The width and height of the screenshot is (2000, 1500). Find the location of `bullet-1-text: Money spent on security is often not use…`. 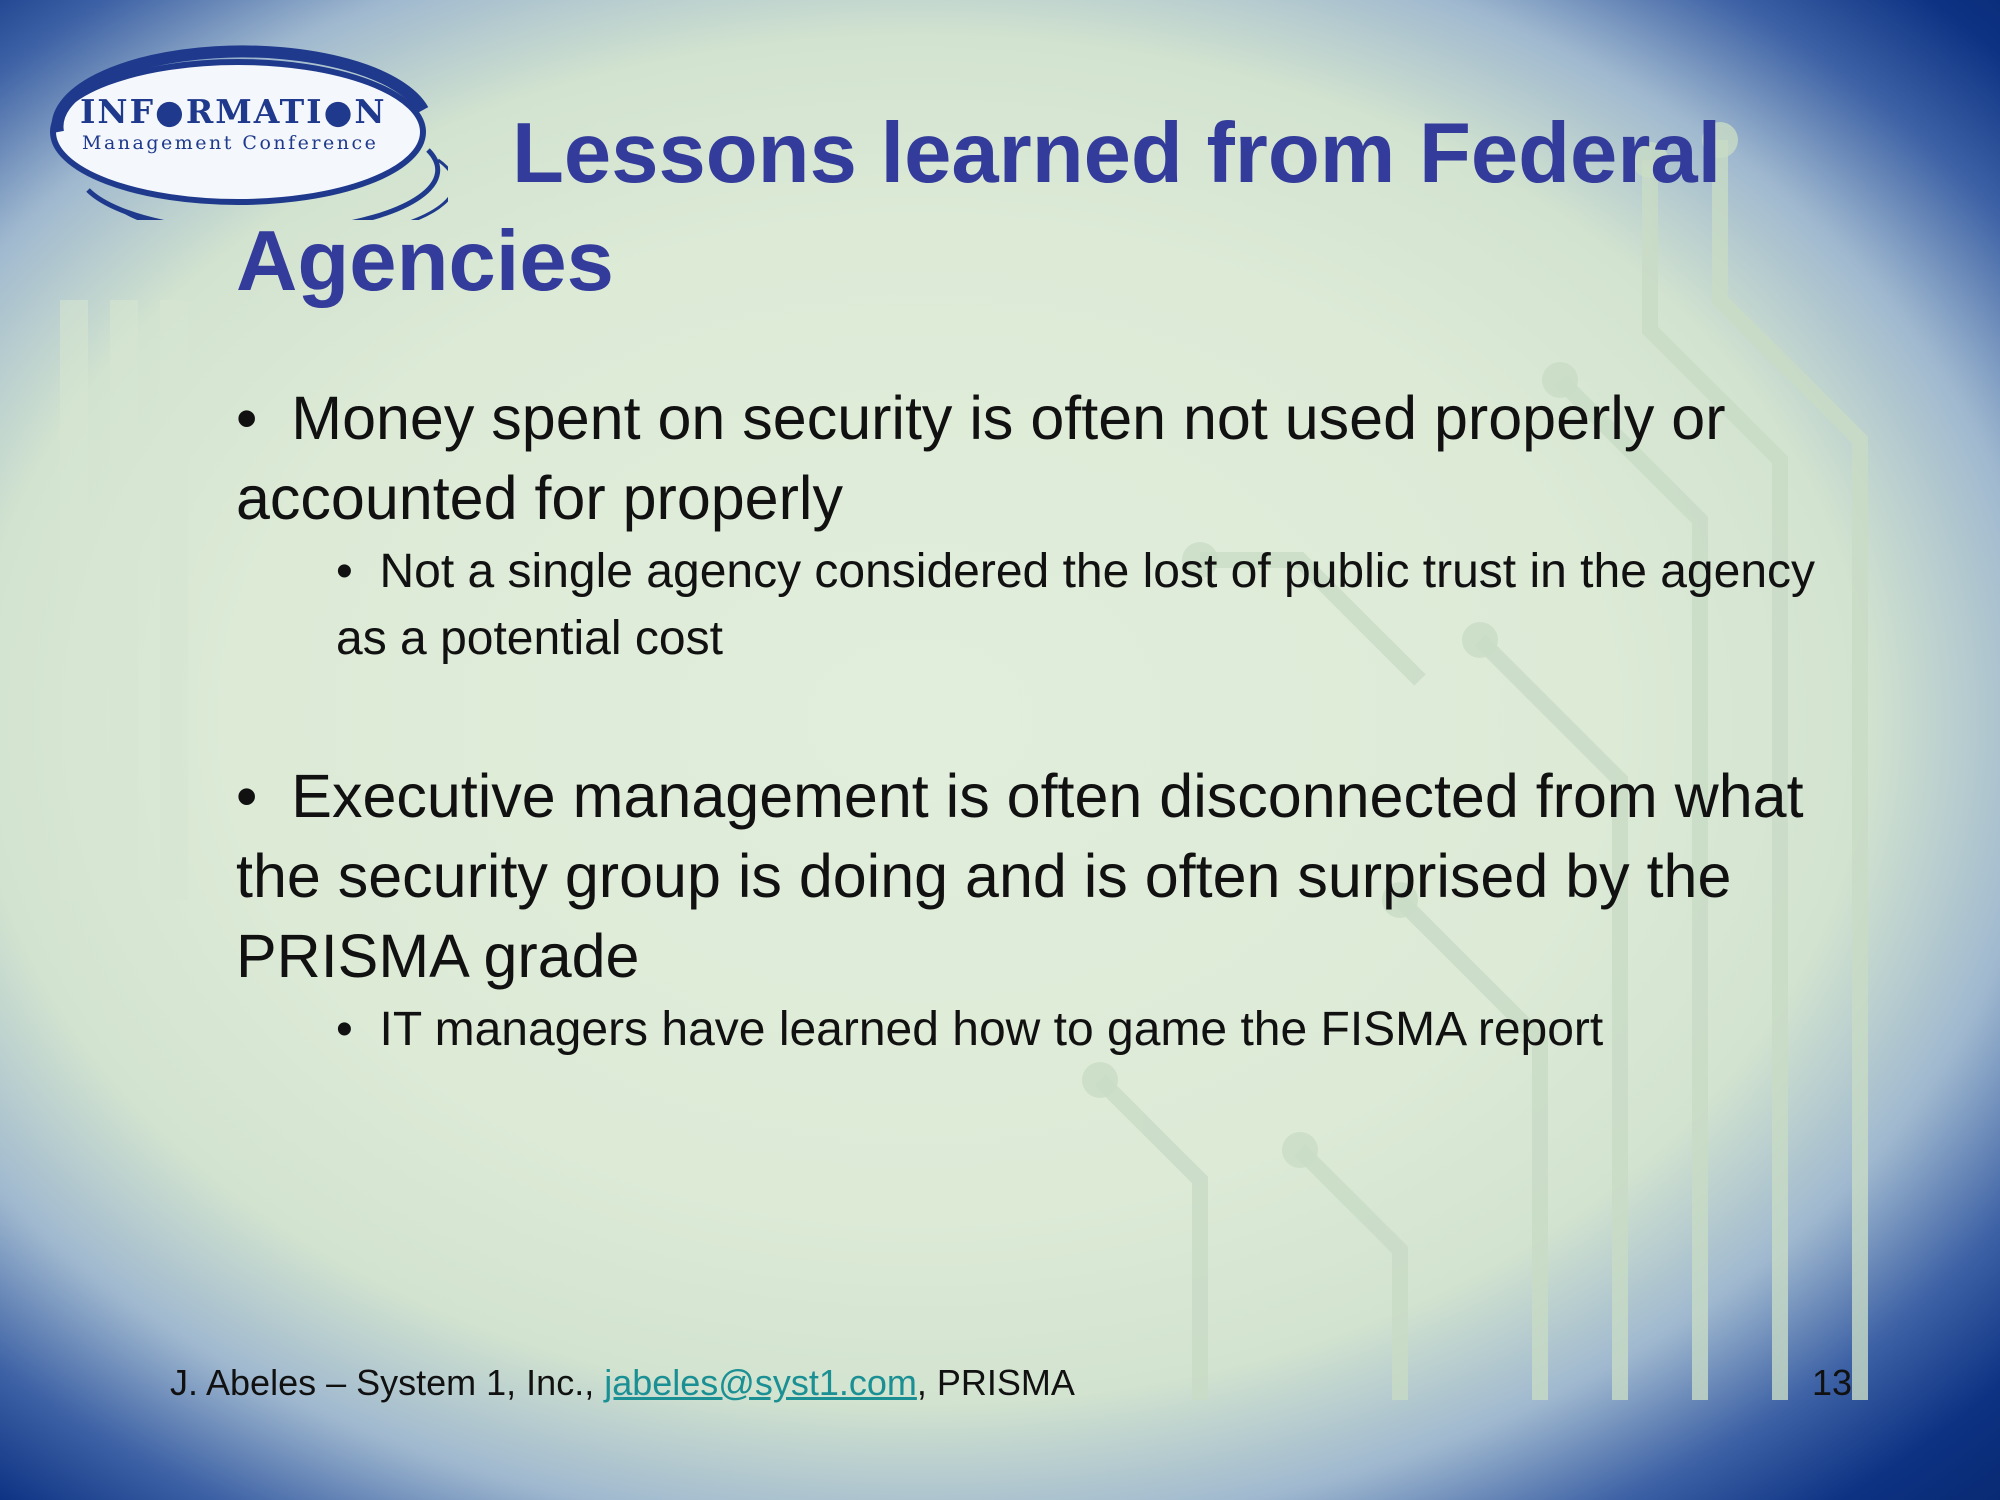

bullet-1-text: Money spent on security is often not use… is located at coordinates (981, 458).